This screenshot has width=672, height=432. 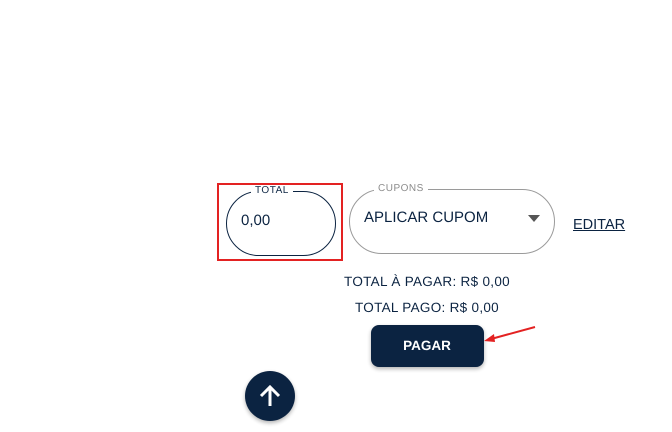 I want to click on input-field: 0,00, so click(x=280, y=221).